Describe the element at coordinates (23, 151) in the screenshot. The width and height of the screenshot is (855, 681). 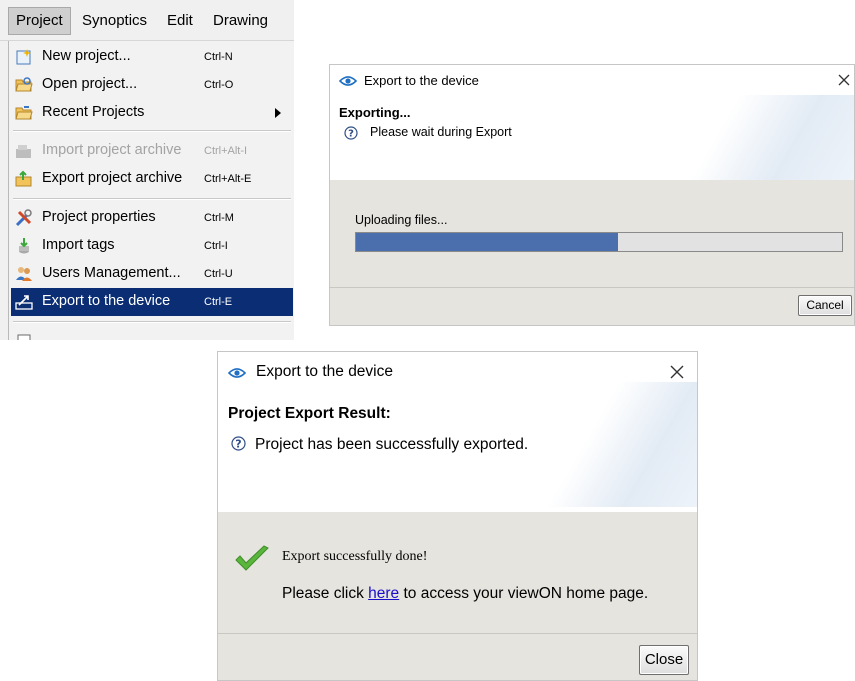
I see `import-archive-icon` at that location.